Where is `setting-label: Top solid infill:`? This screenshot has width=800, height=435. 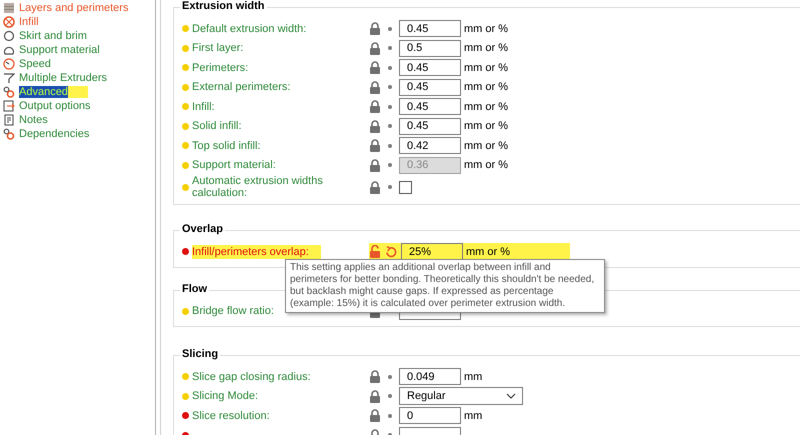
setting-label: Top solid infill: is located at coordinates (226, 146).